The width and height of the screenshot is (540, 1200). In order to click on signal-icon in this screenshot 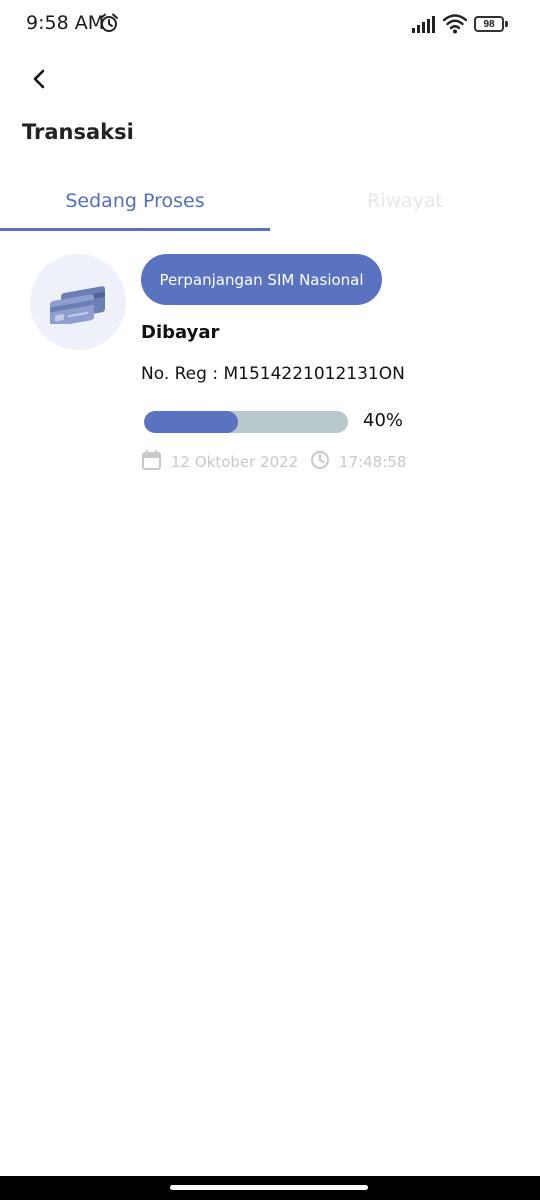, I will do `click(423, 24)`.